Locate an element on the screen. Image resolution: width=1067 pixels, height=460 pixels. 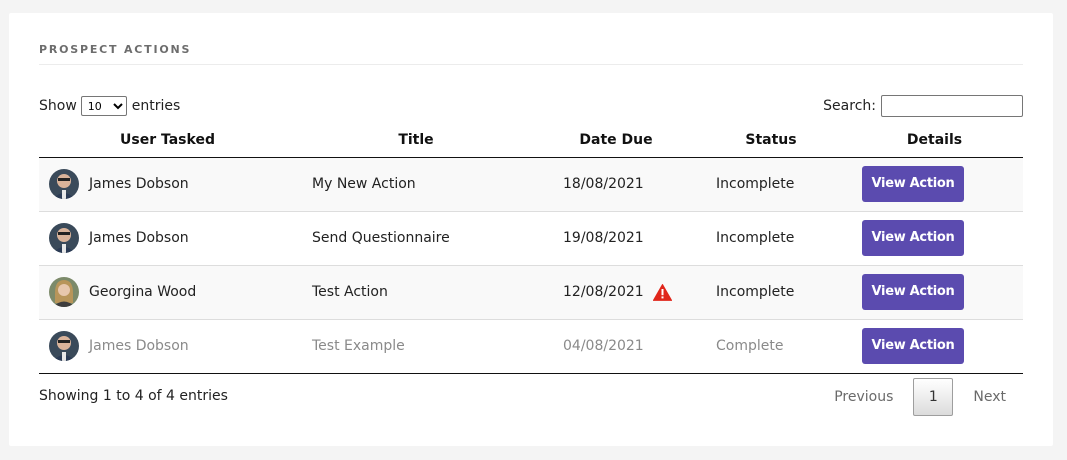
date-due: 12/08/2021 is located at coordinates (603, 292).